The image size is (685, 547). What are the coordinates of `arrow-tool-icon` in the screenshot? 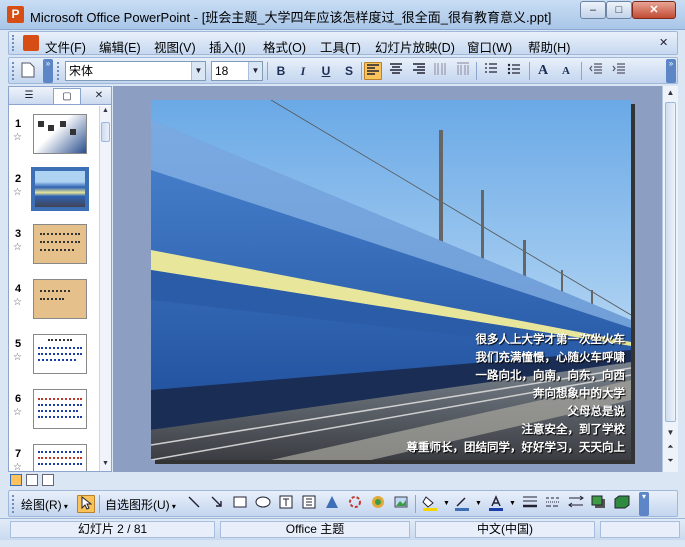 It's located at (217, 504).